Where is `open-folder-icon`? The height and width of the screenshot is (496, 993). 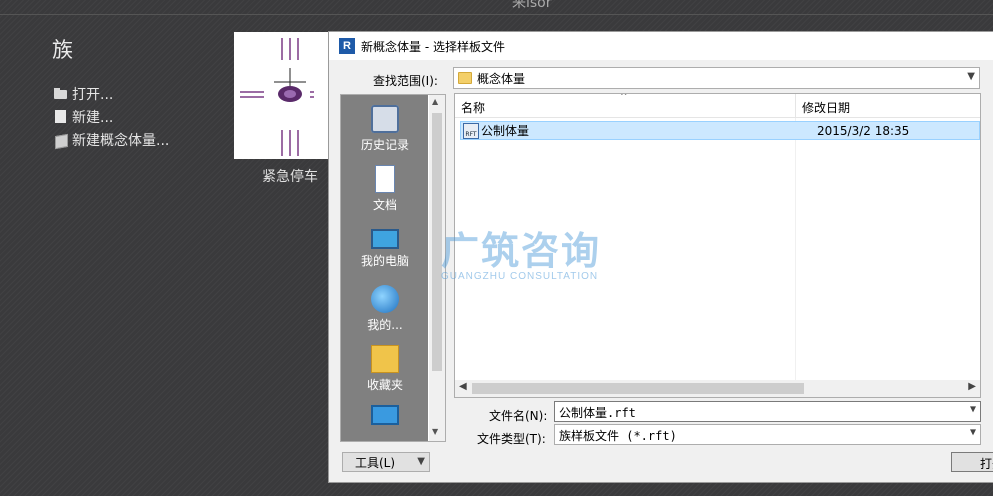
open-folder-icon is located at coordinates (61, 94).